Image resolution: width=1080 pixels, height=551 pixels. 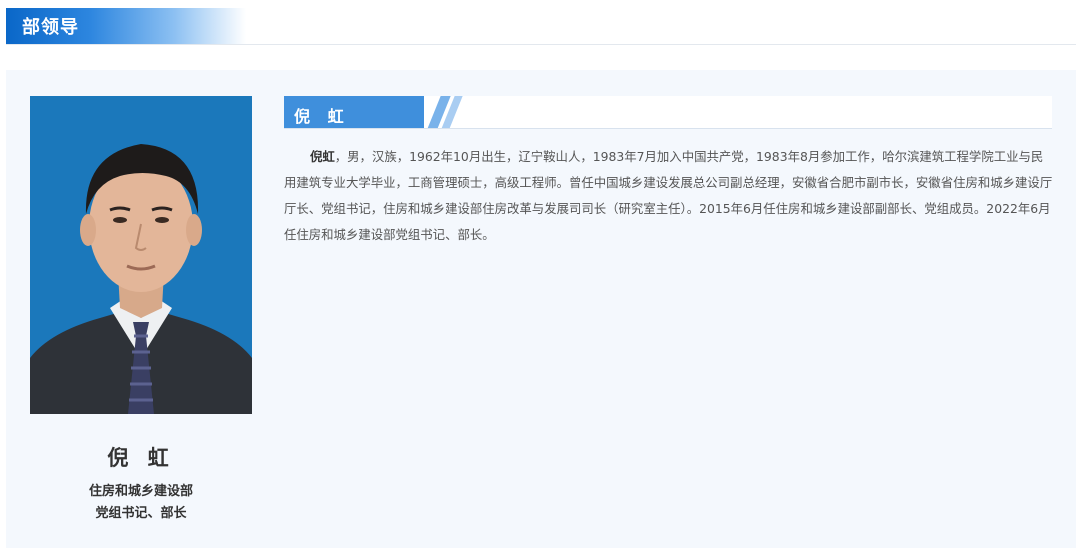 What do you see at coordinates (141, 255) in the screenshot?
I see `portrait-photo` at bounding box center [141, 255].